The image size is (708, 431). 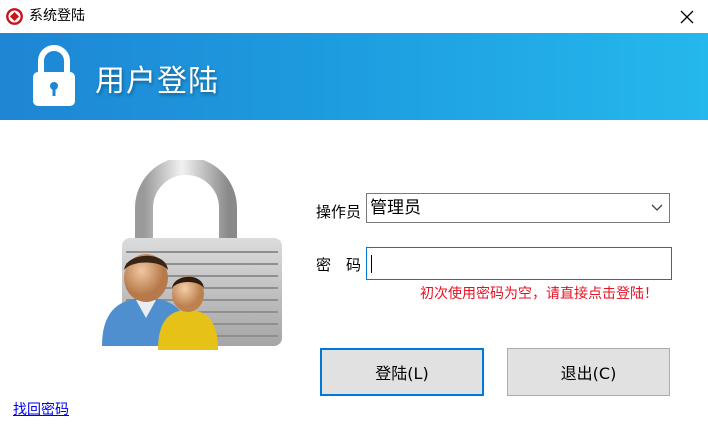 I want to click on recover-password-link: 找回密码, so click(x=41, y=410).